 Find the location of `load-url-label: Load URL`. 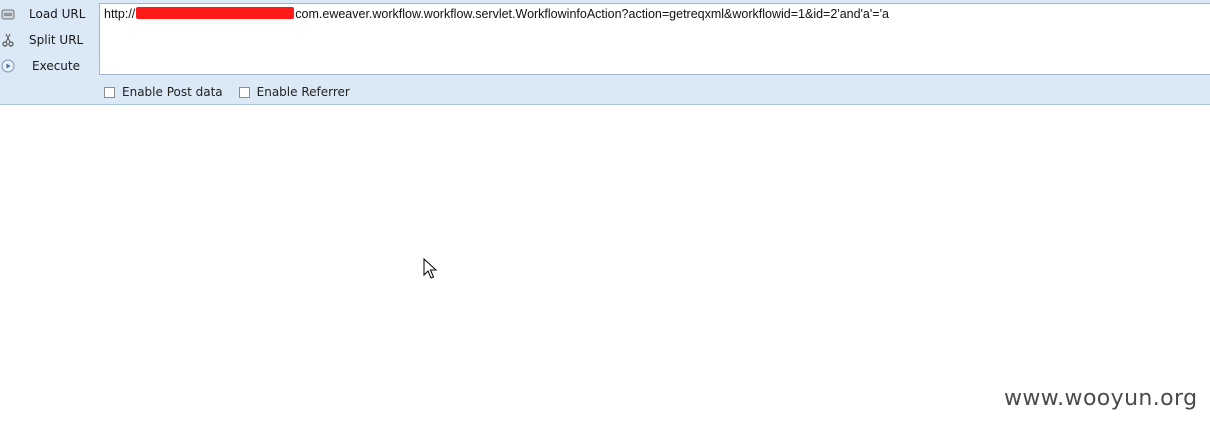

load-url-label: Load URL is located at coordinates (57, 14).